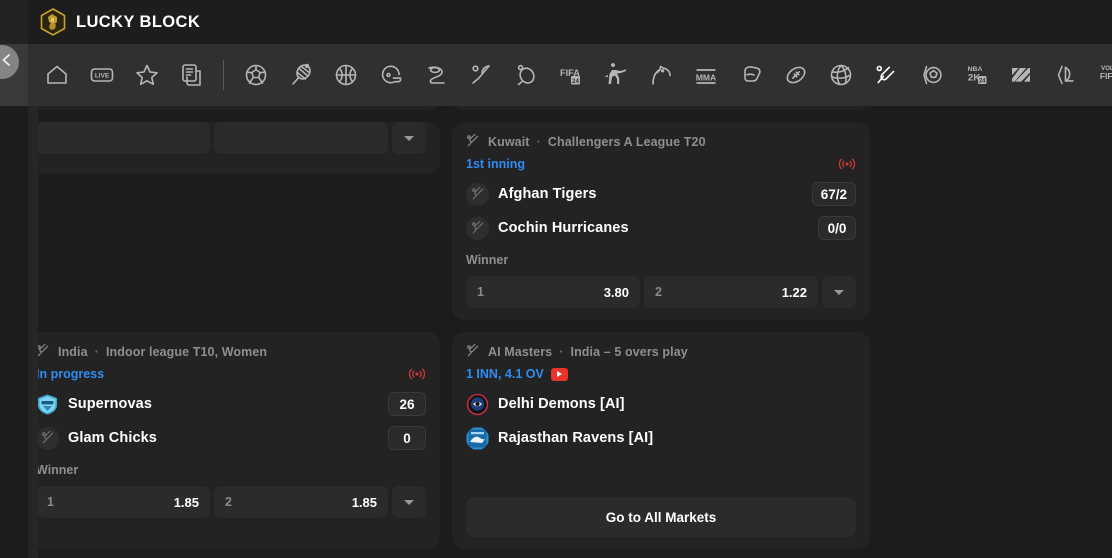 The image size is (1112, 558). Describe the element at coordinates (300, 75) in the screenshot. I see `nav-item-tennis-racket` at that location.